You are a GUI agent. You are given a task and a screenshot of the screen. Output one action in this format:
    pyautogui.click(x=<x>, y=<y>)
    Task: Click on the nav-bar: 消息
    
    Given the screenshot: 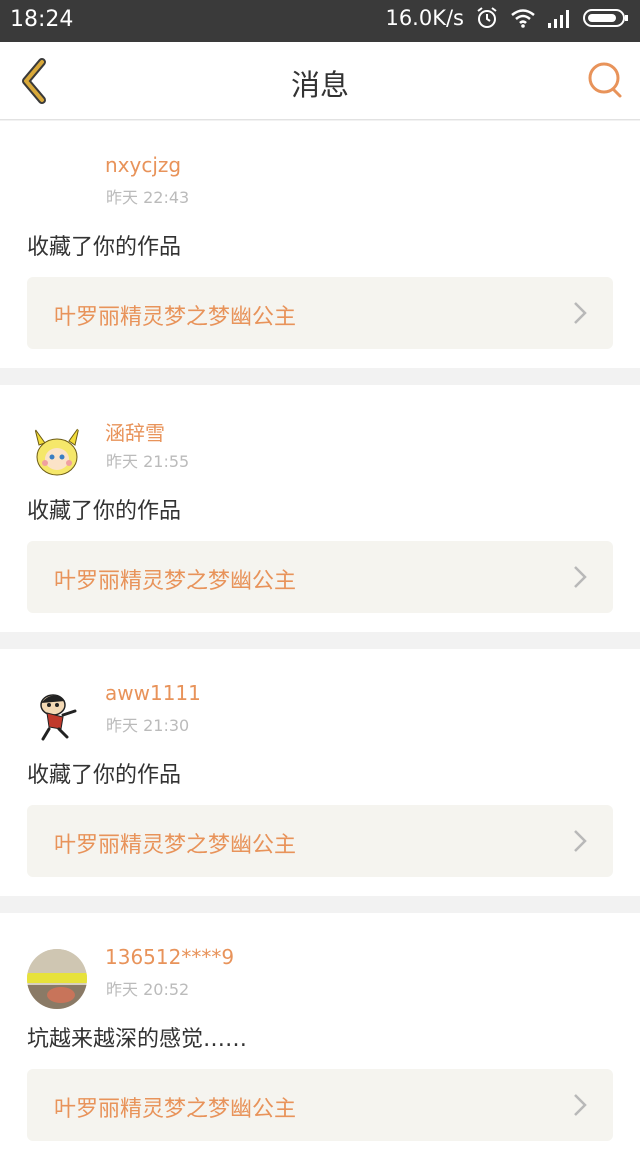 What is the action you would take?
    pyautogui.click(x=320, y=81)
    